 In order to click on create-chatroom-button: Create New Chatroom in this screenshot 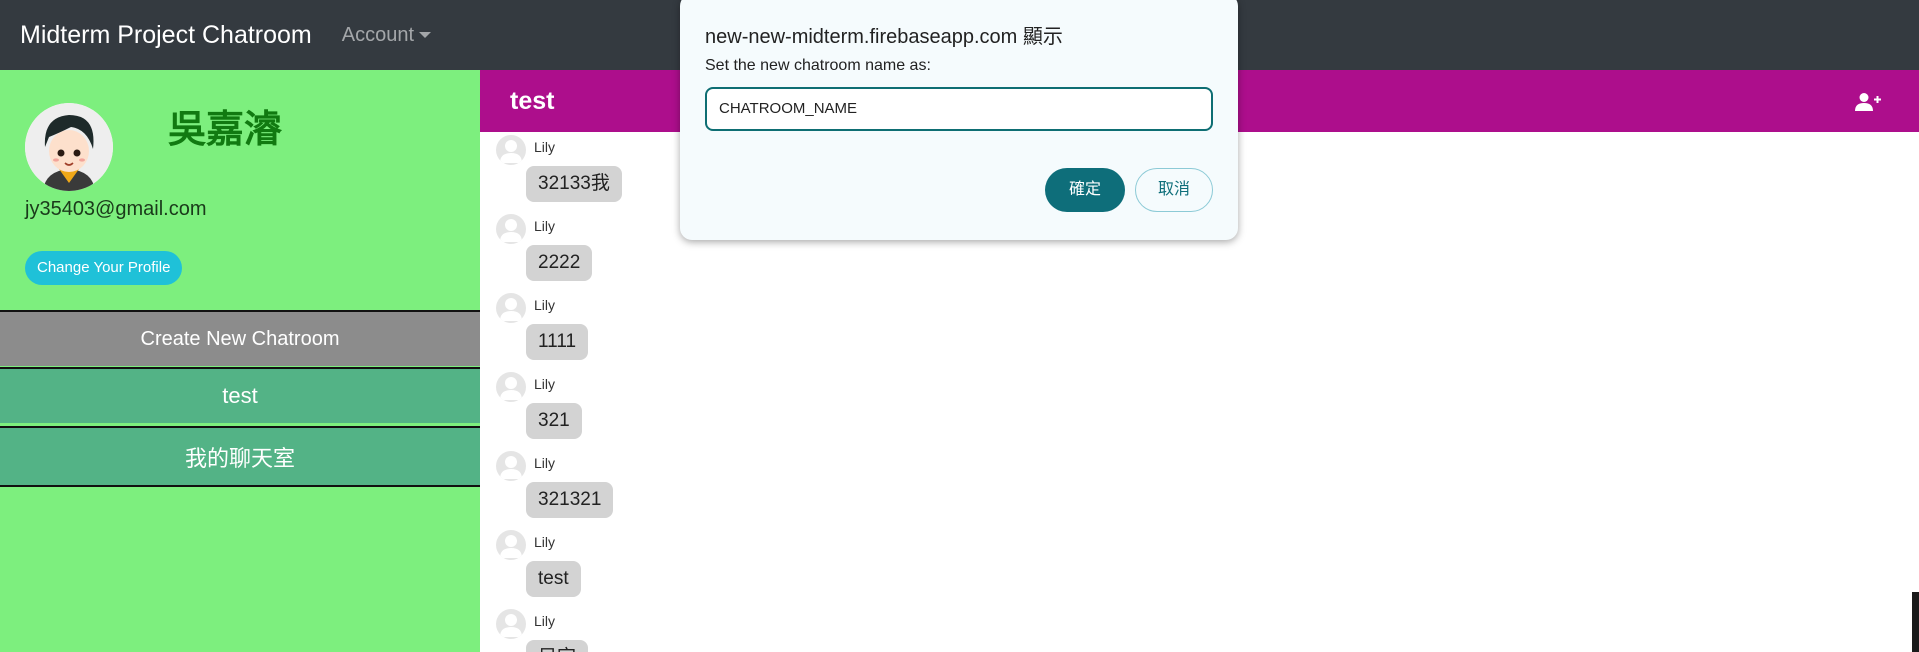, I will do `click(240, 338)`.